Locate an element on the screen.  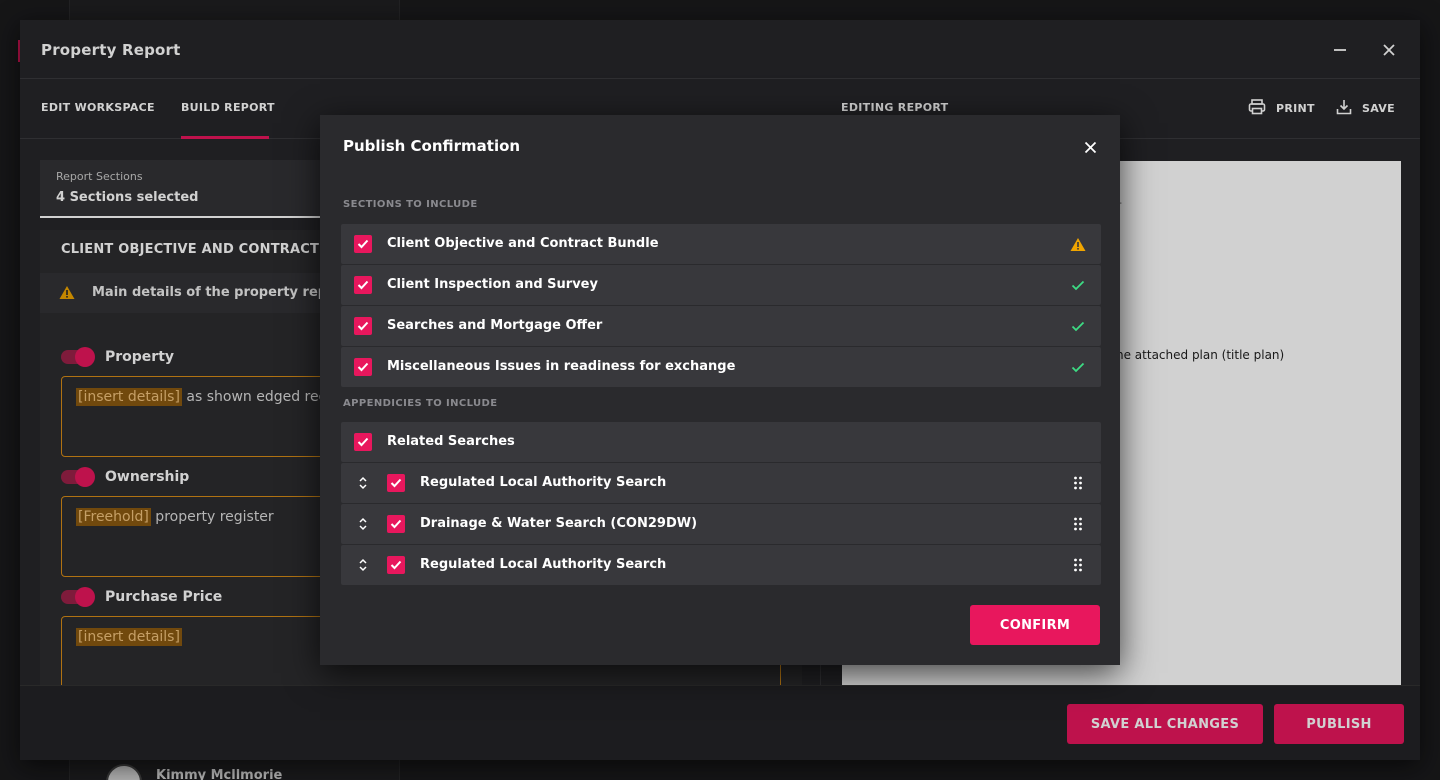
section-label: Client Objective and Contract Bundle is located at coordinates (523, 243).